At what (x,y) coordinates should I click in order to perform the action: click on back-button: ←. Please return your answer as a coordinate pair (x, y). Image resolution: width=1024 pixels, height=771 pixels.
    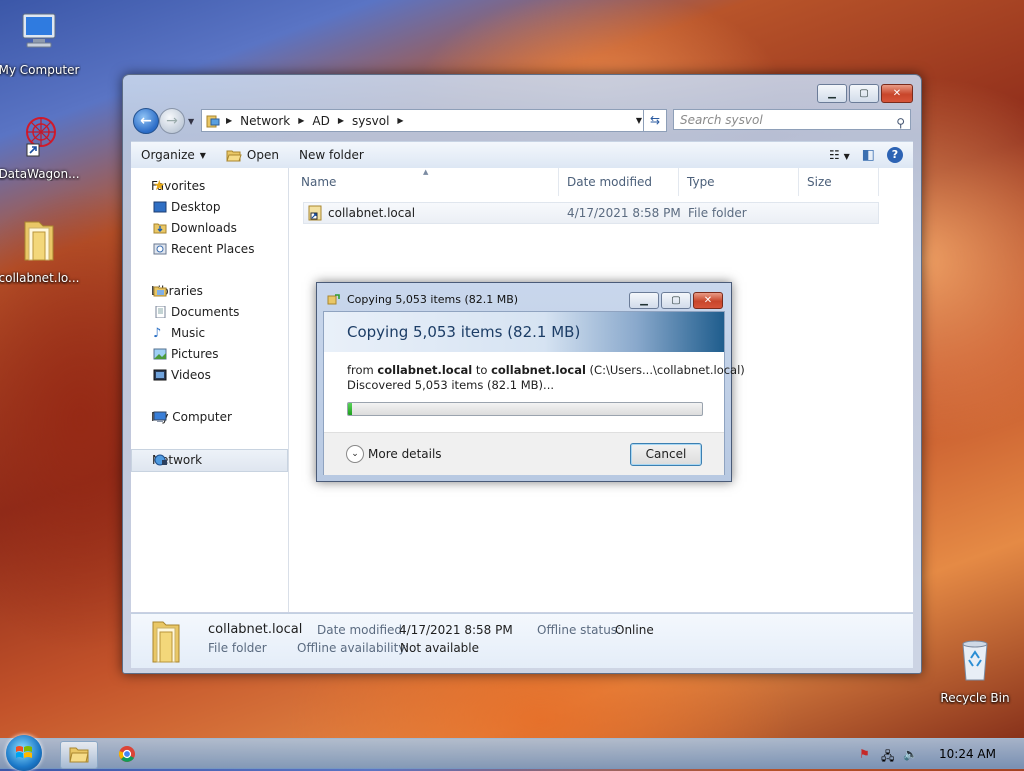
    Looking at the image, I should click on (146, 121).